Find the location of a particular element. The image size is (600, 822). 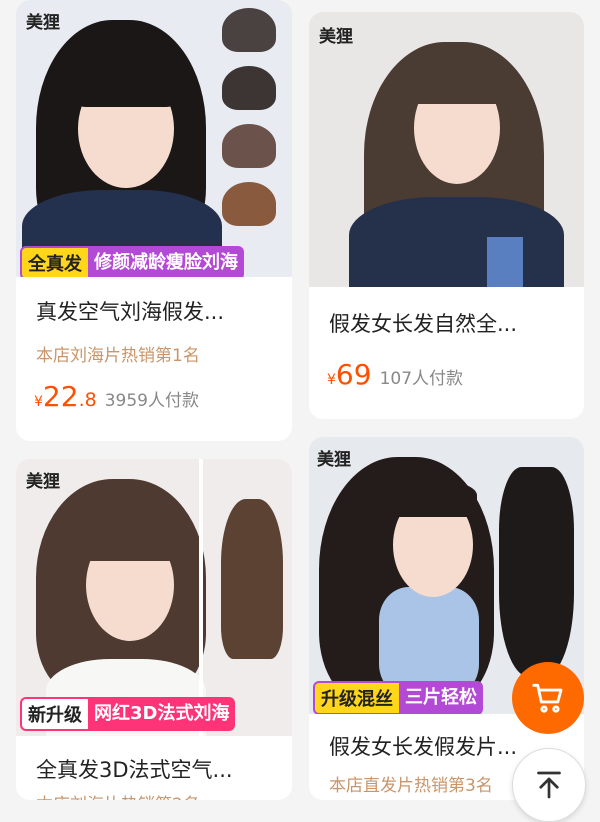

cart-button is located at coordinates (548, 698).